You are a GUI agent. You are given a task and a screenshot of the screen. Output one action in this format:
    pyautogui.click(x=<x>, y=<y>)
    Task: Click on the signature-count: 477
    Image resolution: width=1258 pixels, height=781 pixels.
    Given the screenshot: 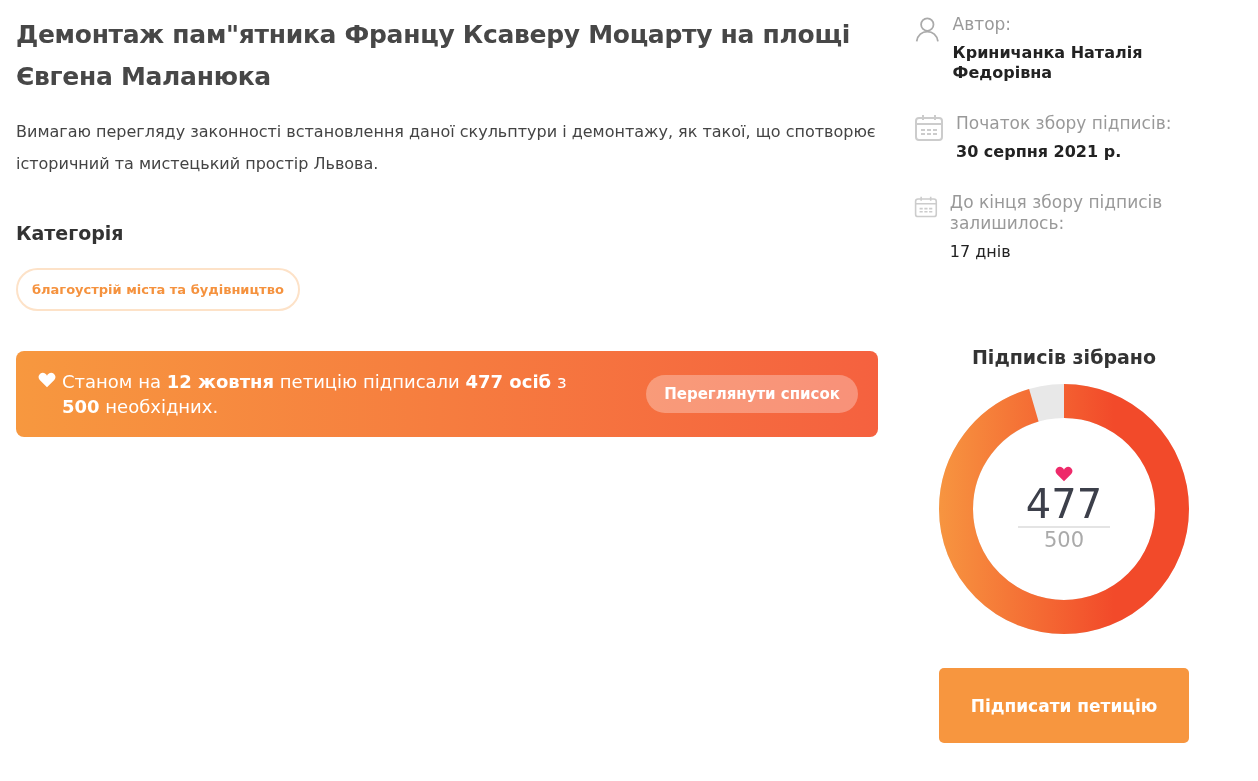 What is the action you would take?
    pyautogui.click(x=1064, y=505)
    